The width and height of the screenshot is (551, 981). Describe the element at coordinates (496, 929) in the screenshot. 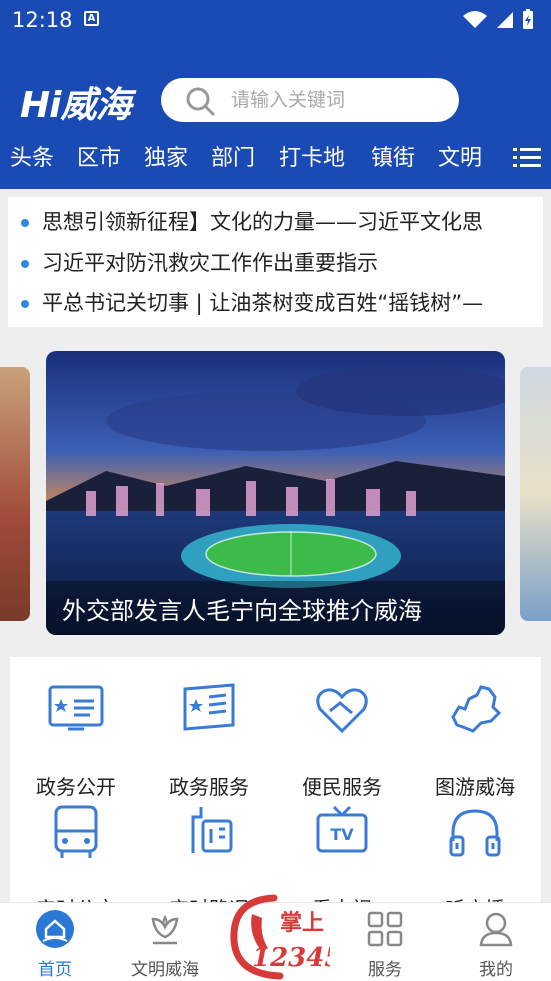

I see `user-icon` at that location.